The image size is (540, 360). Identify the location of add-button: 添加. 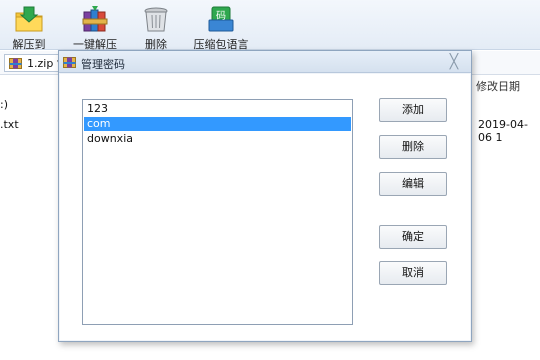
(413, 110).